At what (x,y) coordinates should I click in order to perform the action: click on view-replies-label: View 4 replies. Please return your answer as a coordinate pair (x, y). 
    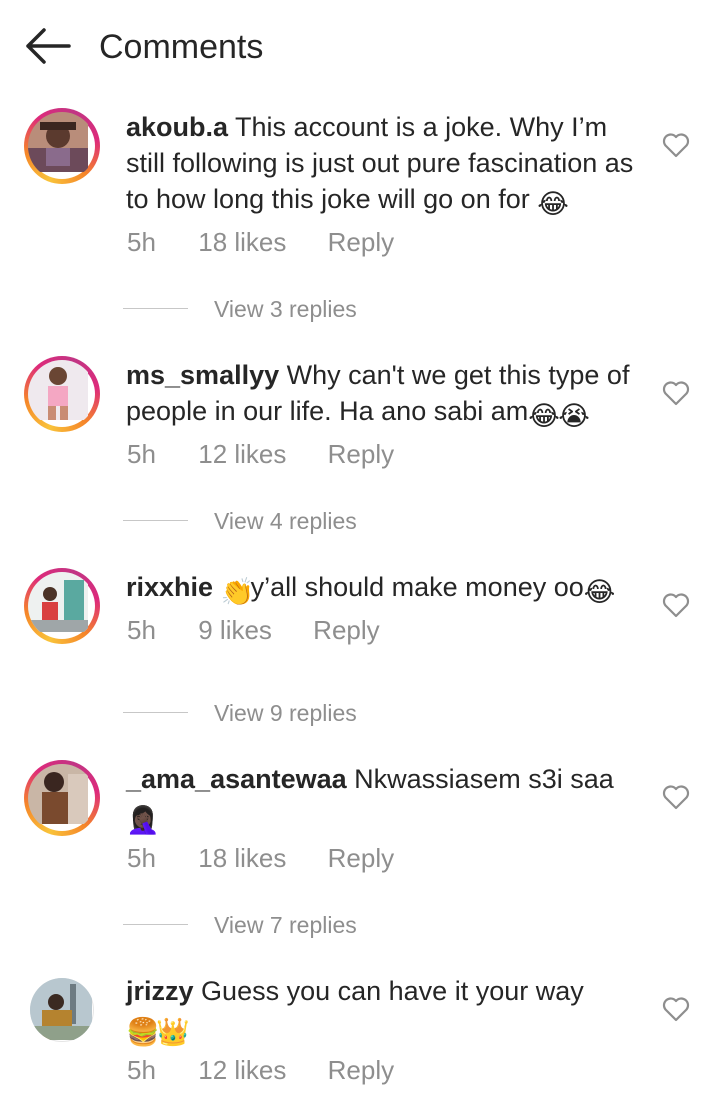
    Looking at the image, I should click on (285, 521).